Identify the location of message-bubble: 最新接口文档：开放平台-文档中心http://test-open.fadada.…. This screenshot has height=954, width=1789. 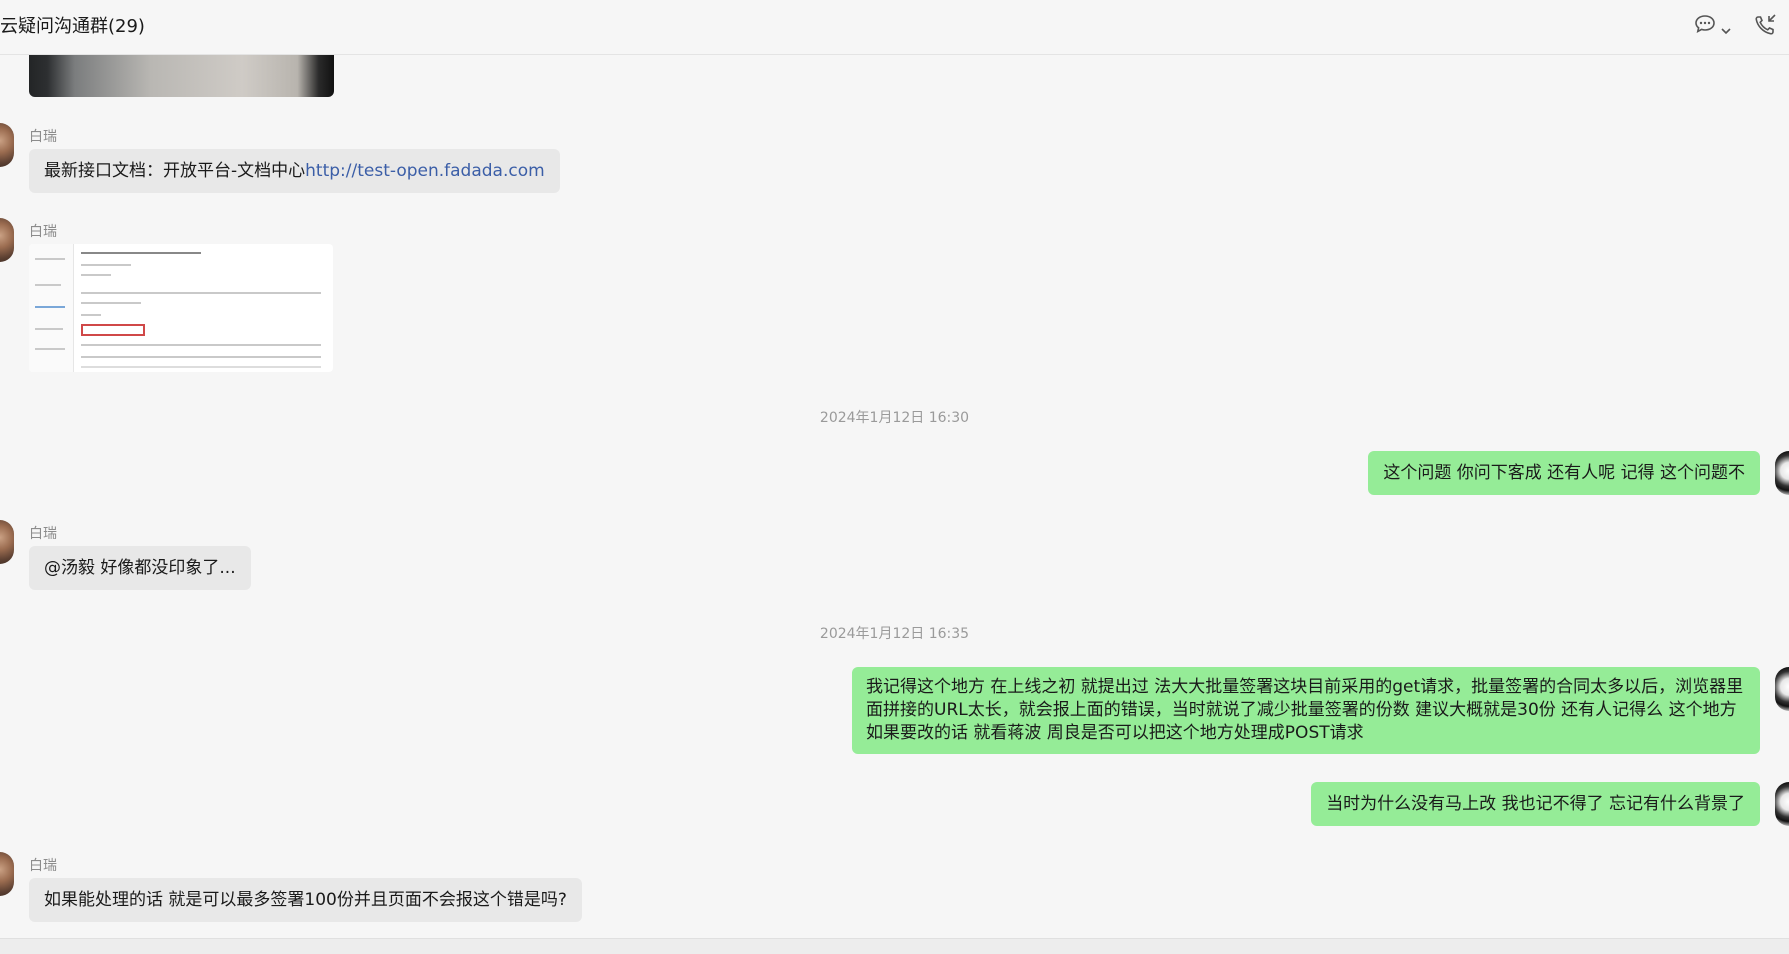
(294, 171).